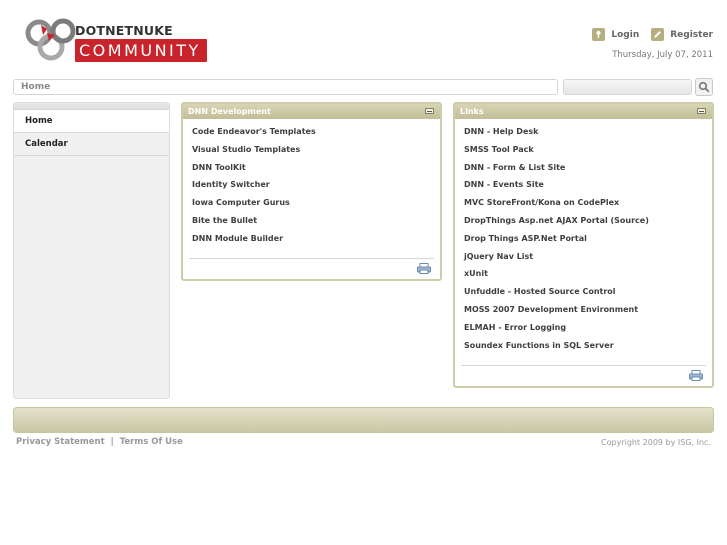  Describe the element at coordinates (588, 330) in the screenshot. I see `list-item: ELMAH - Error Logging` at that location.